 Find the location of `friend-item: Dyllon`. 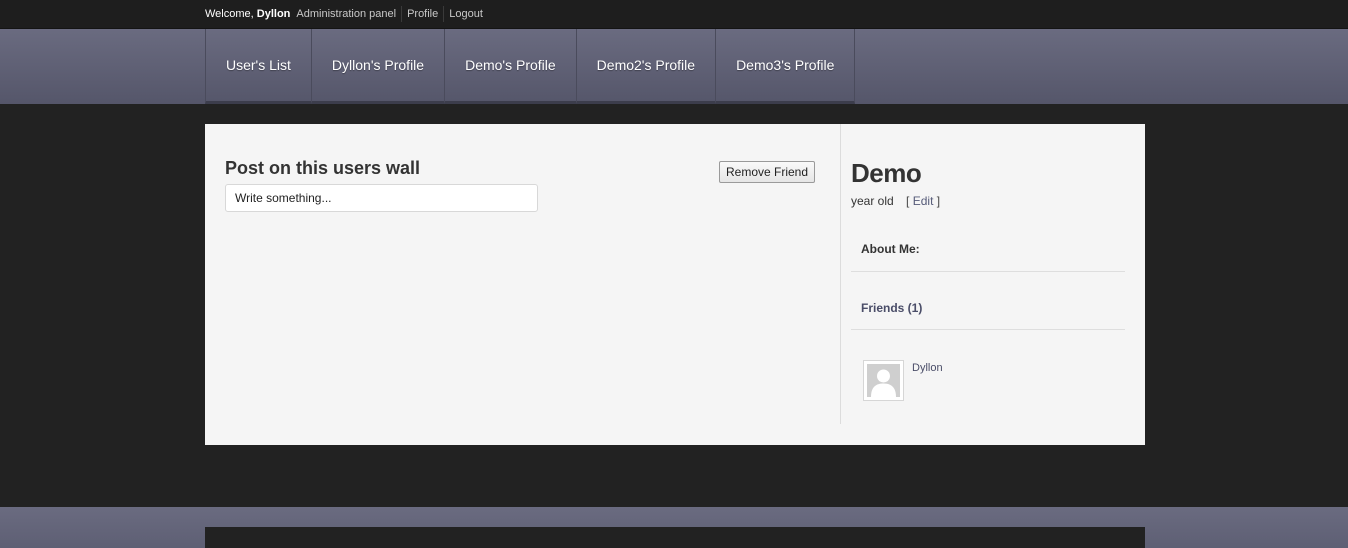

friend-item: Dyllon is located at coordinates (903, 380).